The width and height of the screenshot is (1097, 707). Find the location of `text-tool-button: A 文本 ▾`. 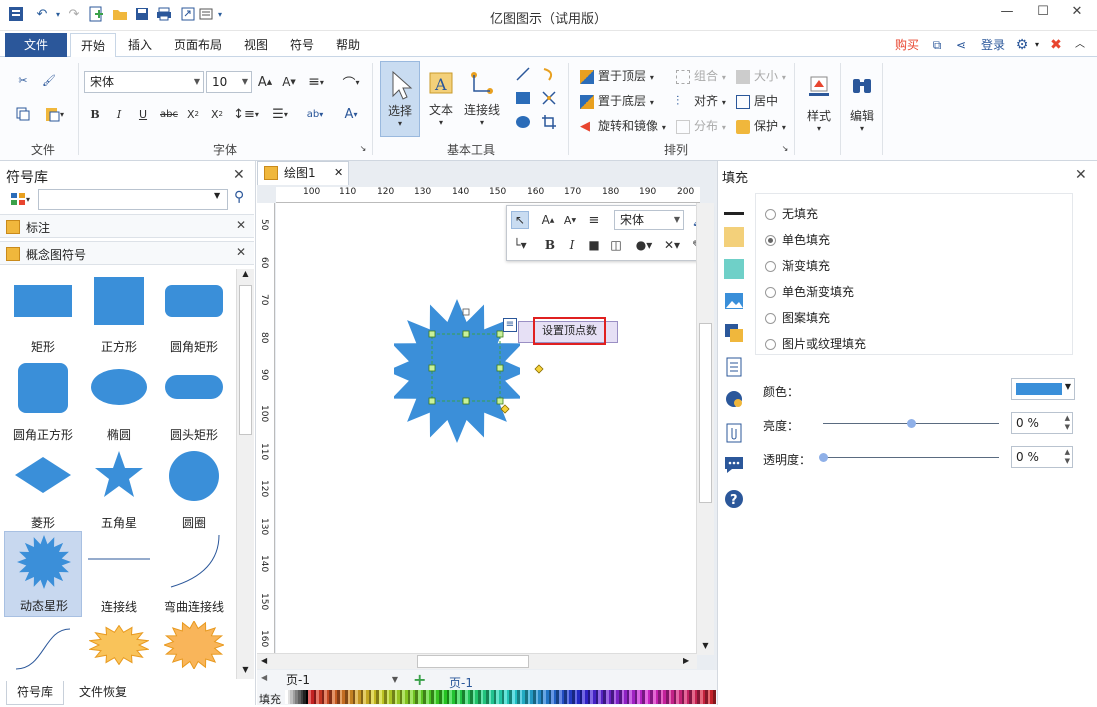

text-tool-button: A 文本 ▾ is located at coordinates (441, 98).